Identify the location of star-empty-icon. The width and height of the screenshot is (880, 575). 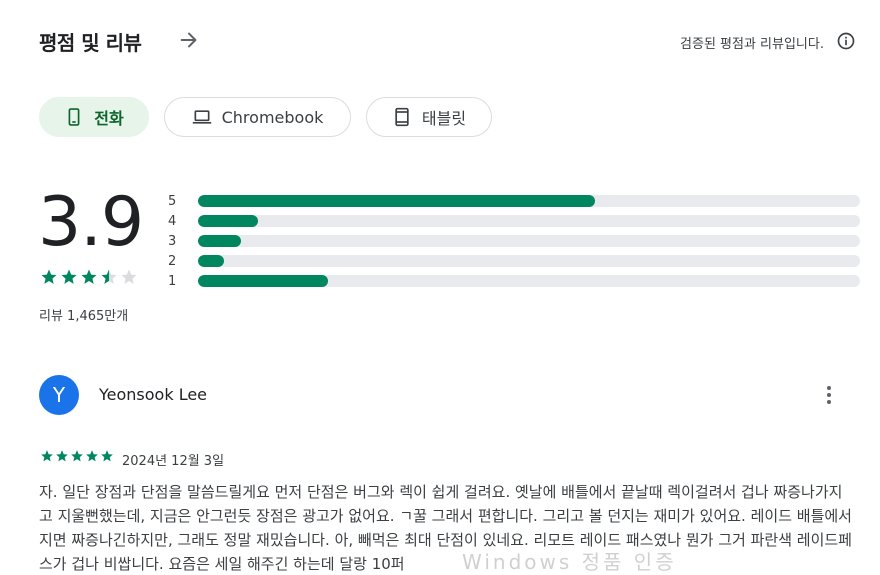
(129, 276).